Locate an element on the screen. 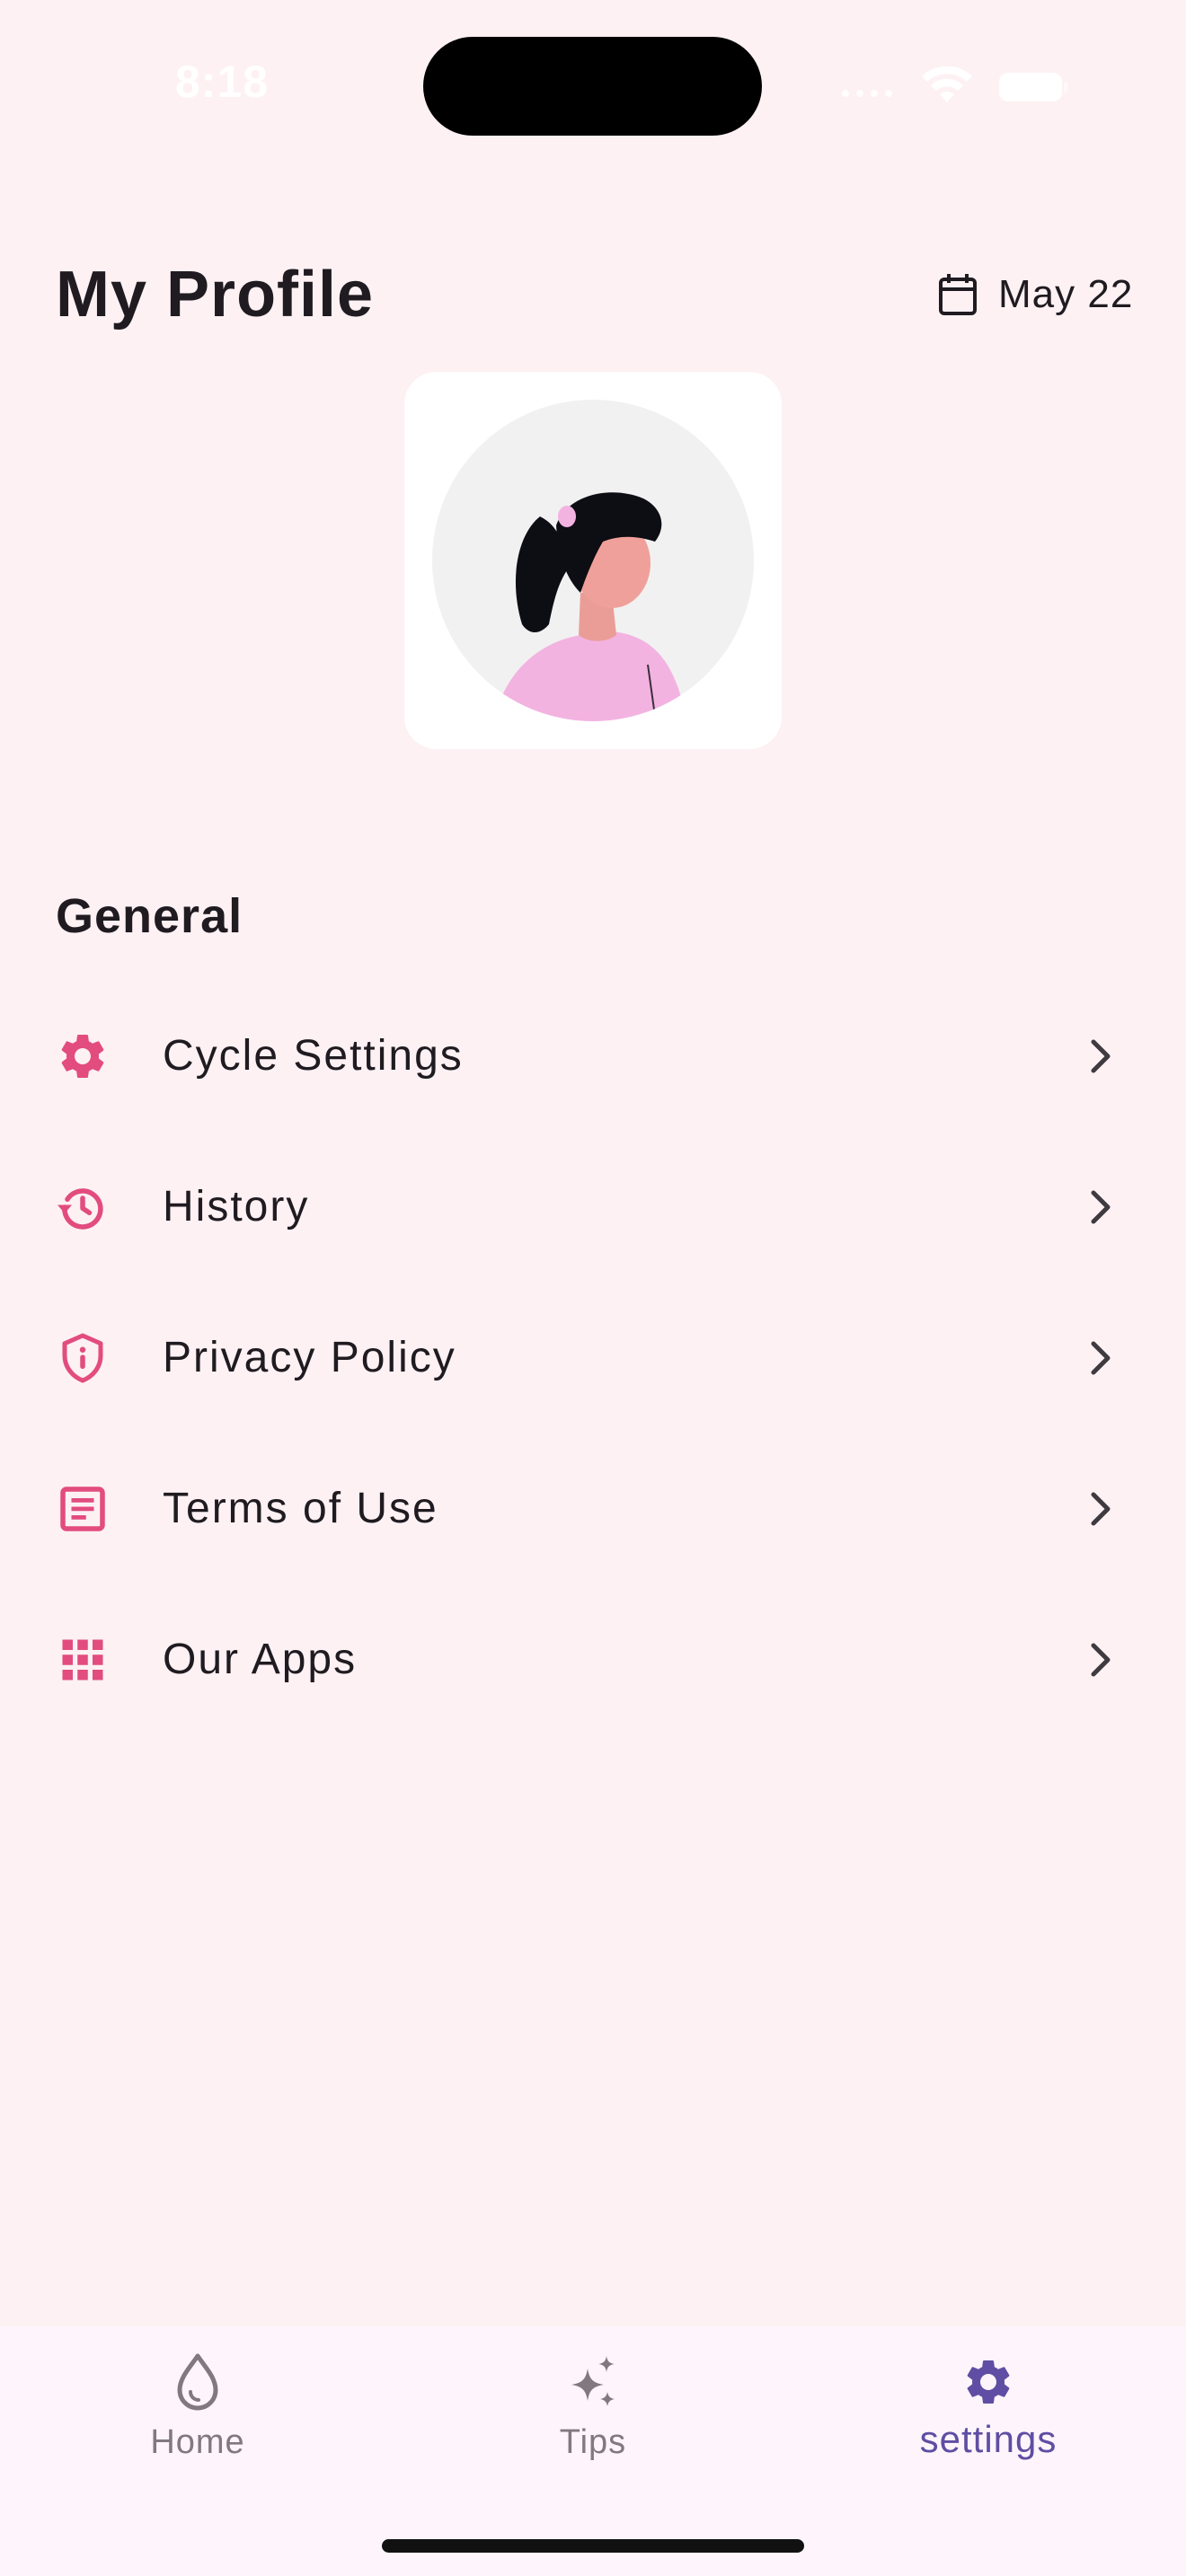  nav-tab-settings: settings is located at coordinates (988, 2425).